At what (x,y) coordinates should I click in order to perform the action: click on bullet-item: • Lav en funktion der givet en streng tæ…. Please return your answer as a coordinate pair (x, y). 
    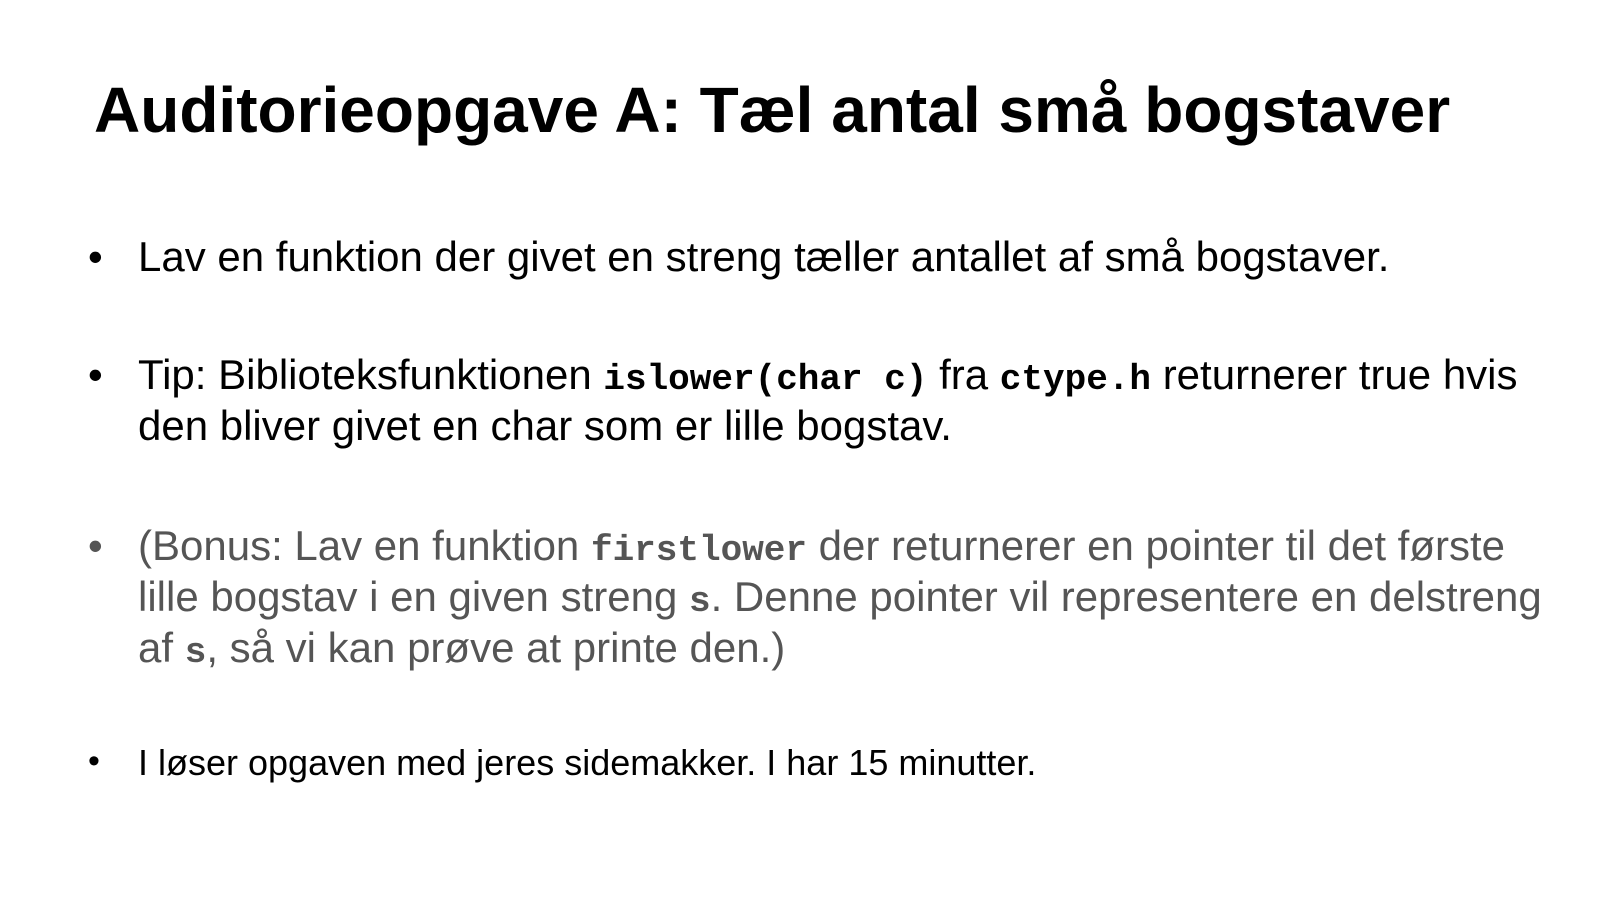
    Looking at the image, I should click on (818, 257).